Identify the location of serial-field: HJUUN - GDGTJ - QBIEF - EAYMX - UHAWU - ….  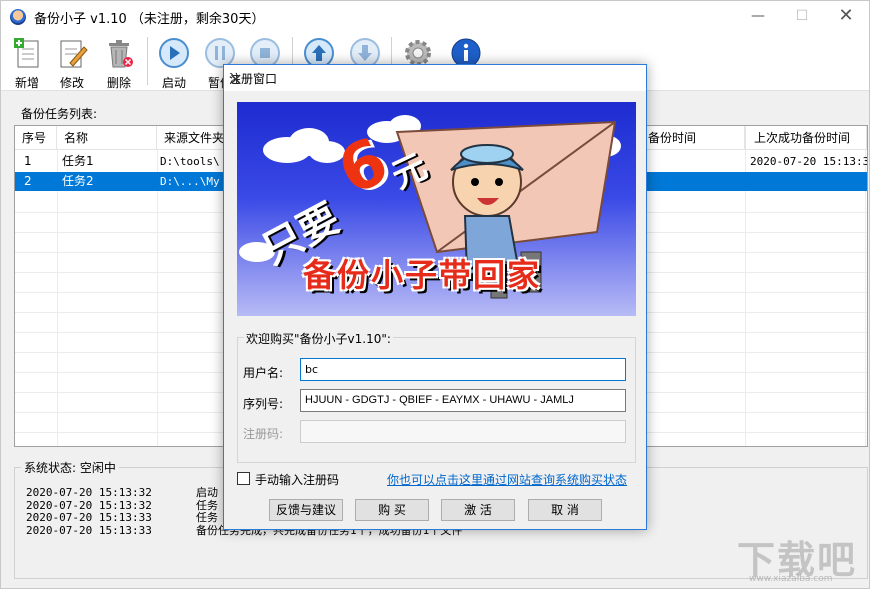
(463, 400).